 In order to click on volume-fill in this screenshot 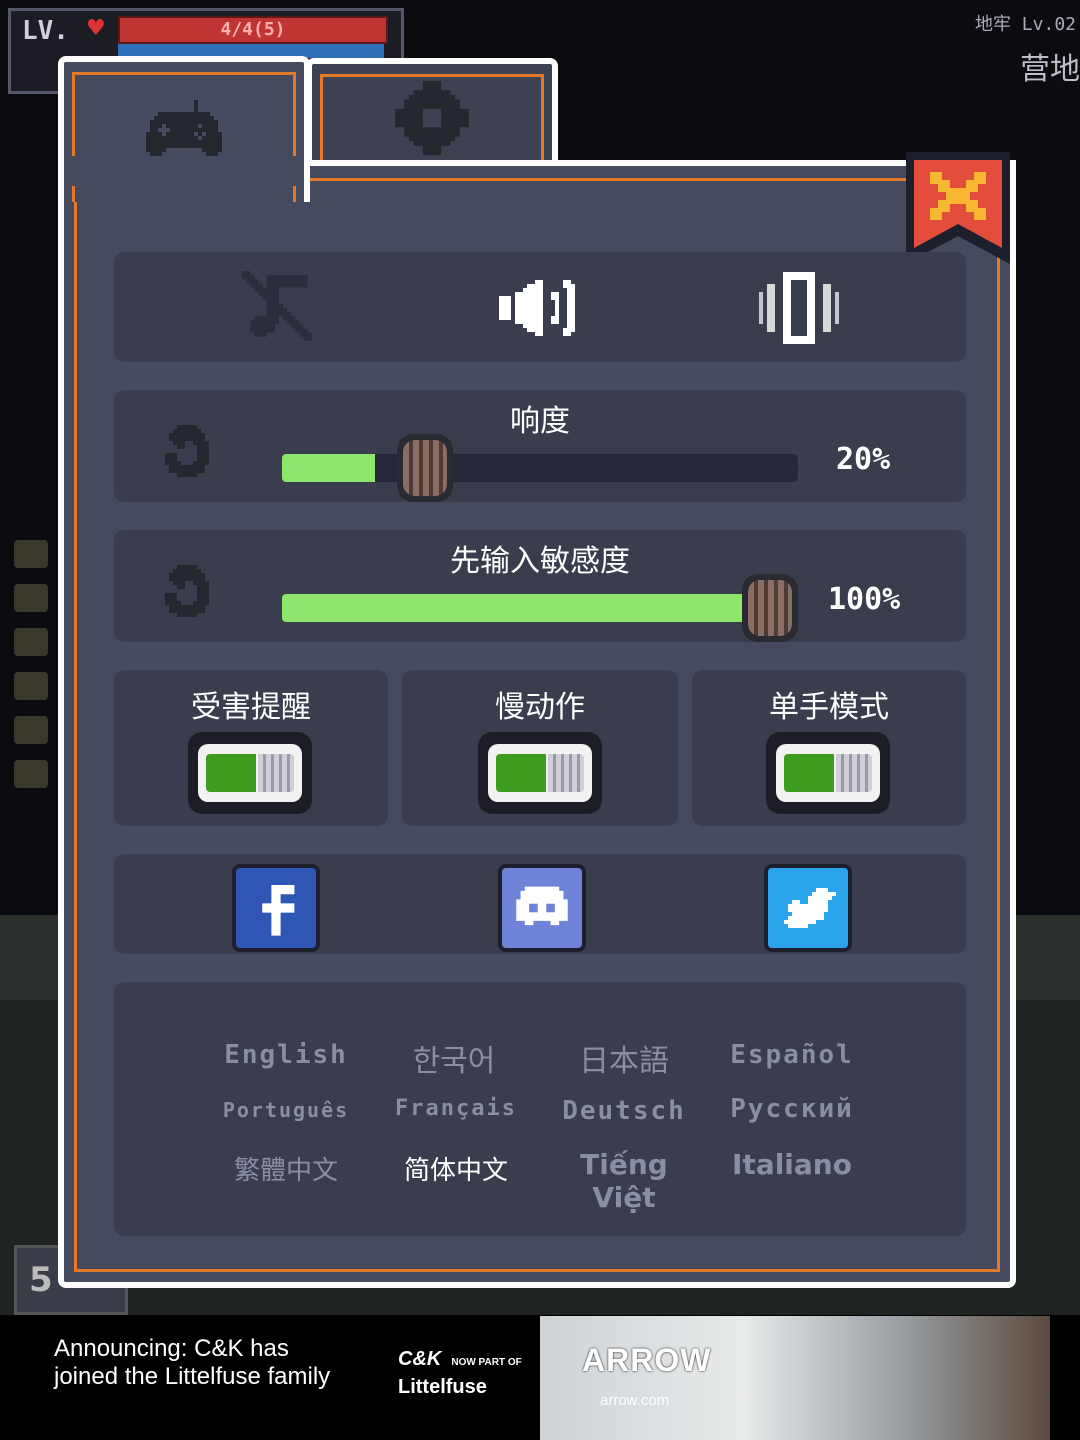, I will do `click(328, 468)`.